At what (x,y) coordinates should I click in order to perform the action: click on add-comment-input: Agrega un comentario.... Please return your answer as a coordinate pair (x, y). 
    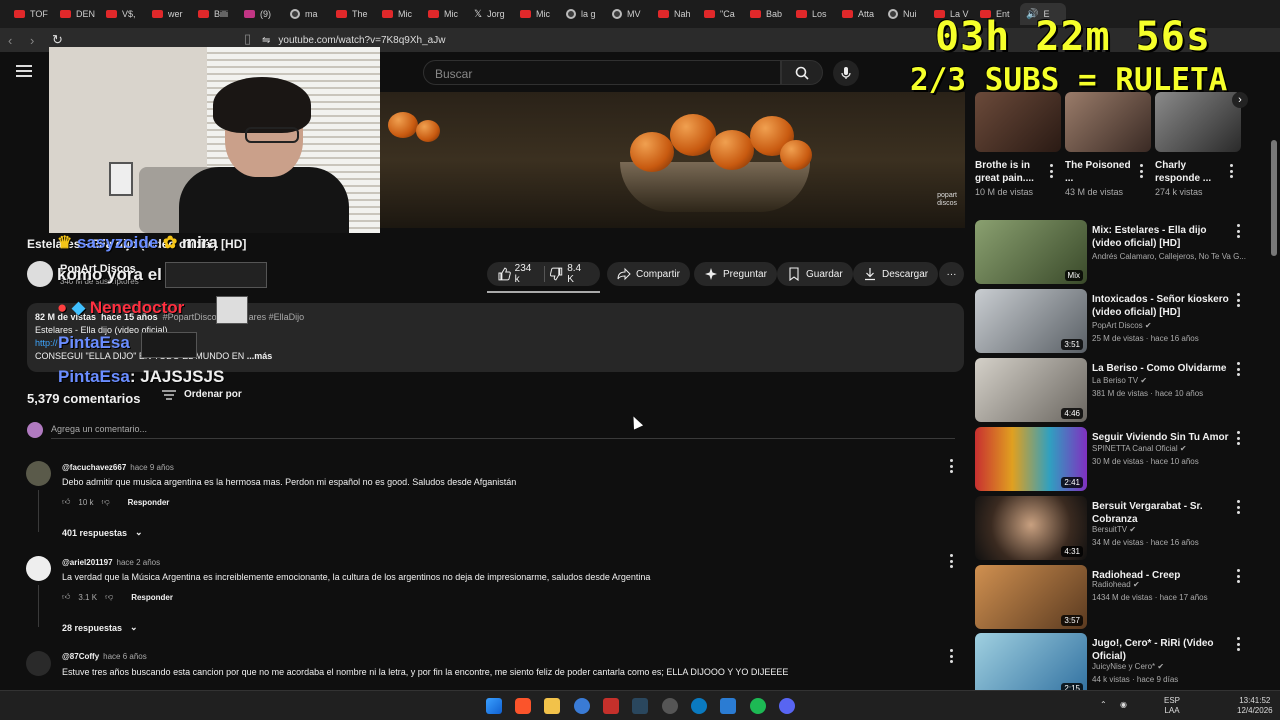
    Looking at the image, I should click on (99, 429).